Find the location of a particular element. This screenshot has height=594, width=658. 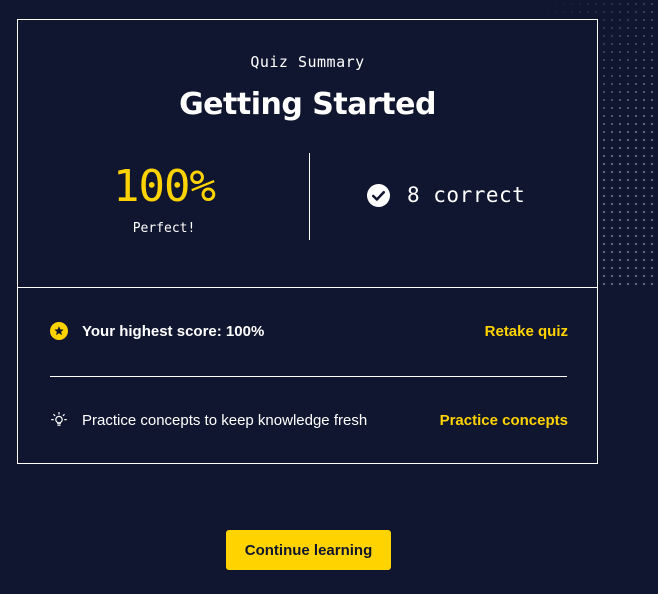

vertical-divider is located at coordinates (309, 196).